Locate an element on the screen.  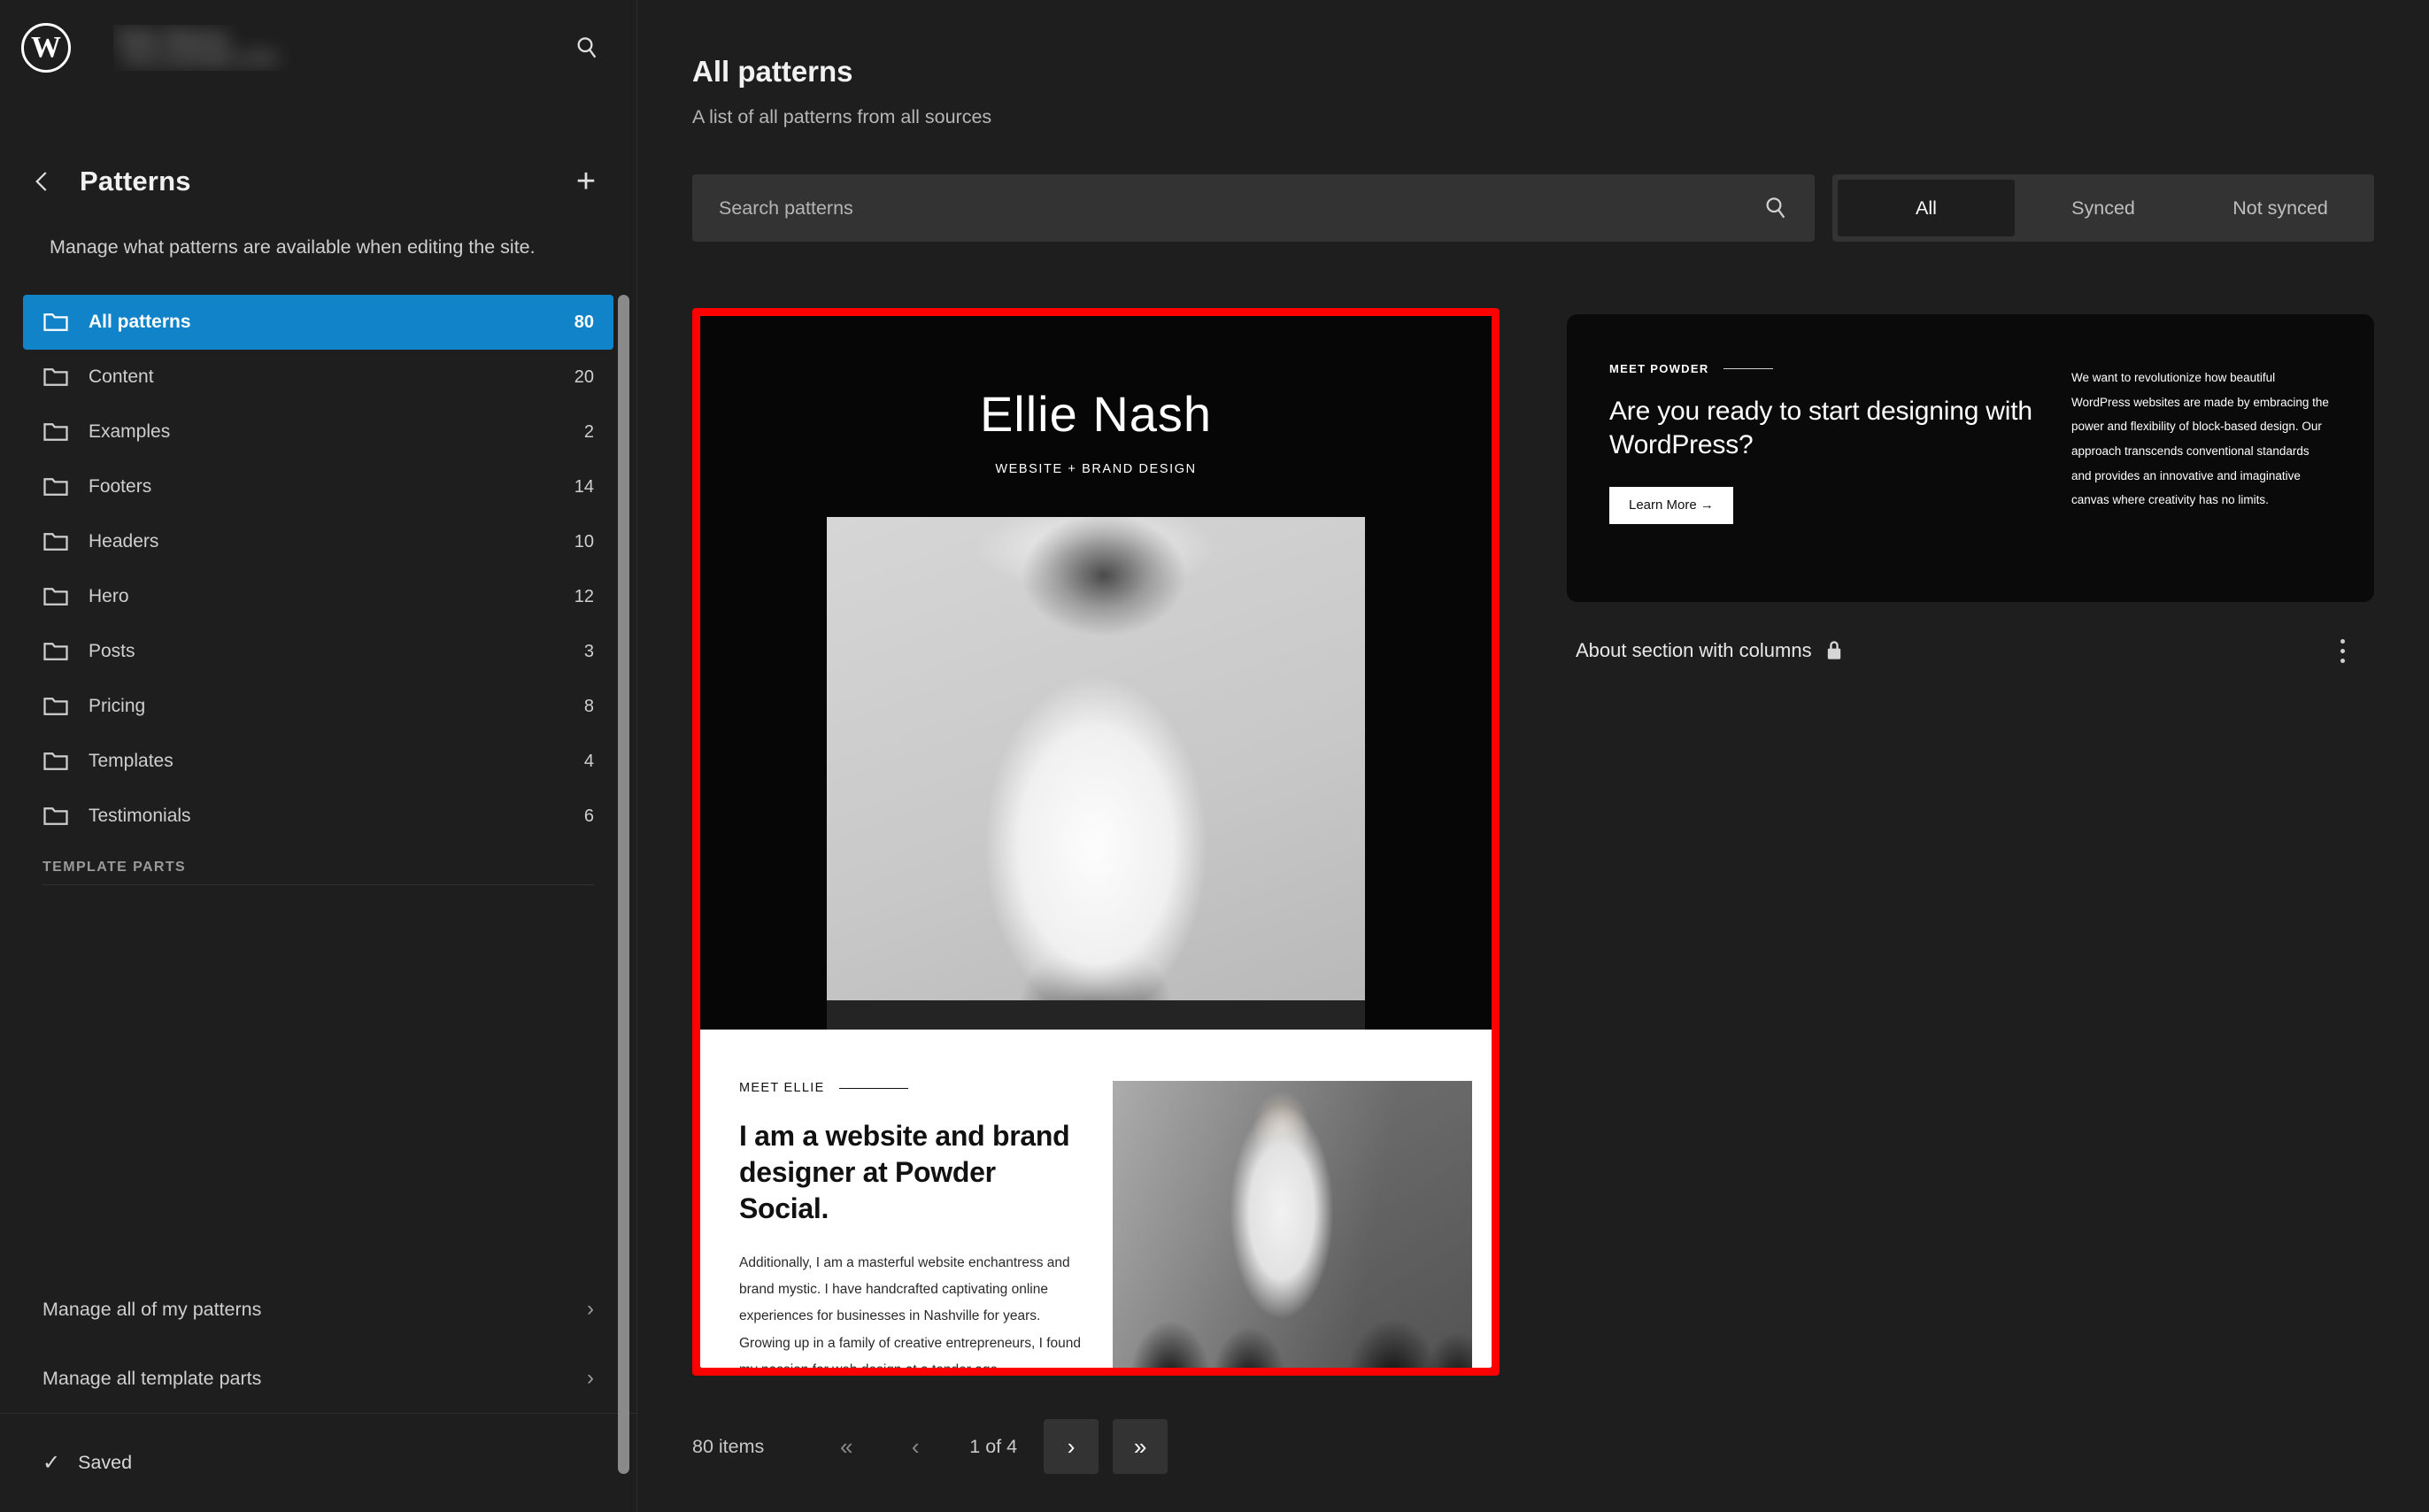
pagination-last-button: » is located at coordinates (1140, 1446).